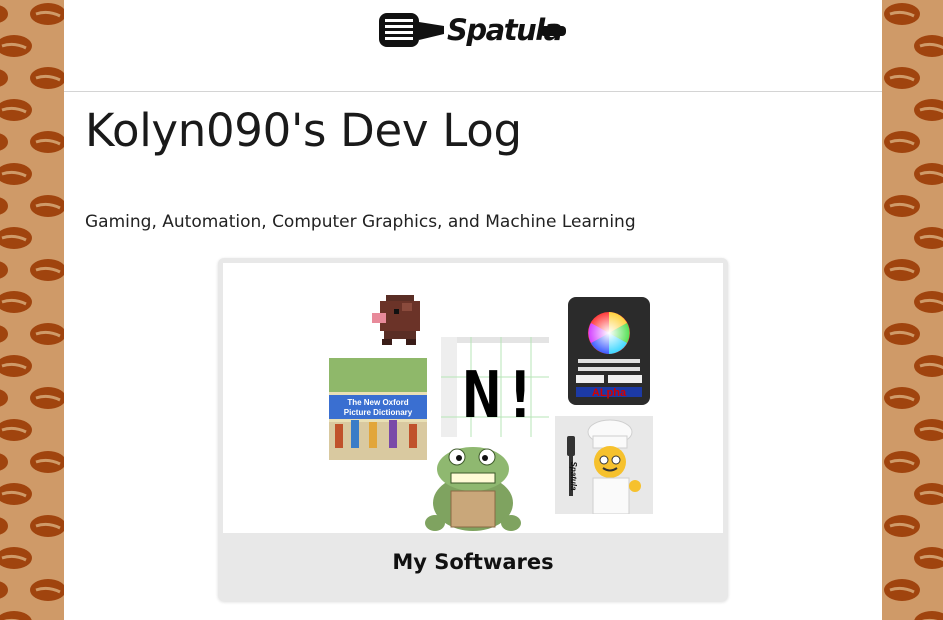  Describe the element at coordinates (378, 412) in the screenshot. I see `dictionary-title-line2: Picture Dictionary` at that location.